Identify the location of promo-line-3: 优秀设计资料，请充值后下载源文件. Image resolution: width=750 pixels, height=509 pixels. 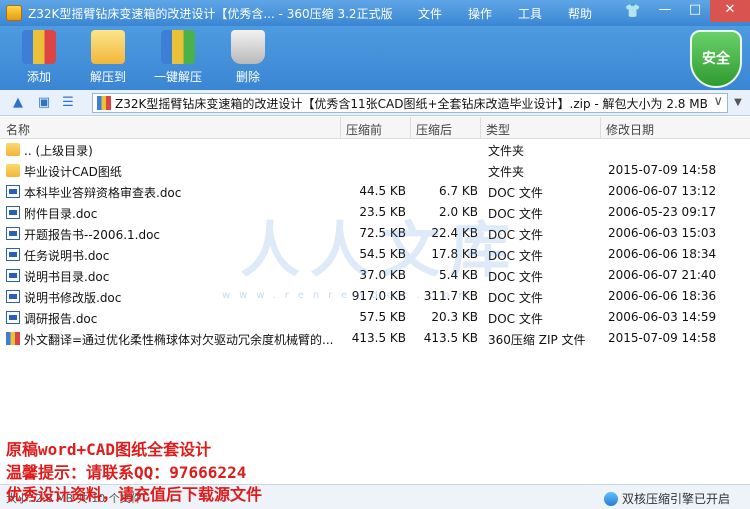
(134, 494).